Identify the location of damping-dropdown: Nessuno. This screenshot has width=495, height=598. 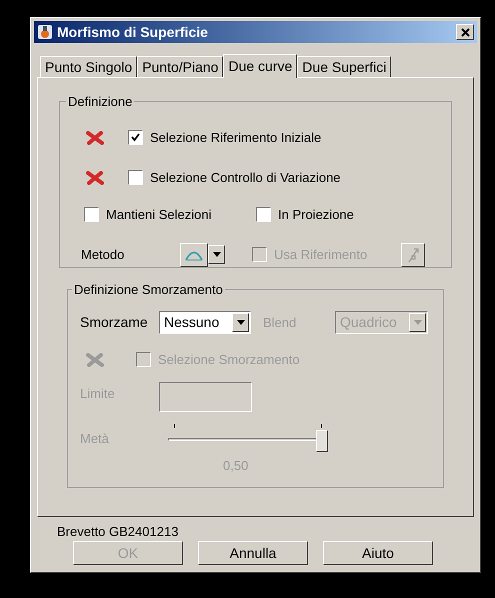
(205, 322).